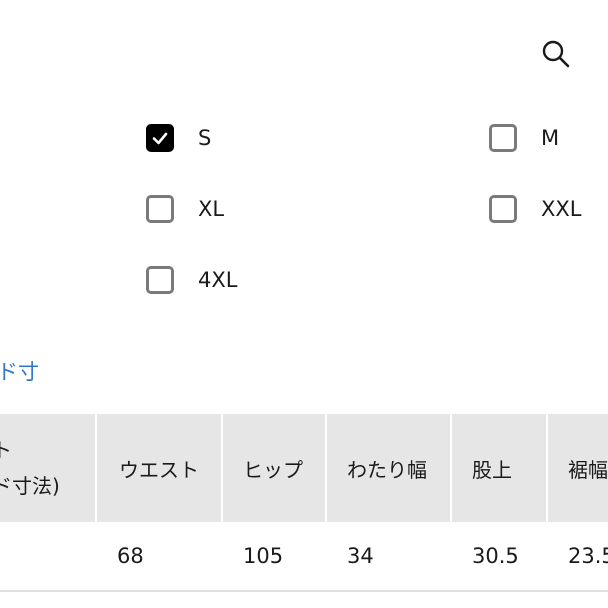 This screenshot has height=608, width=608. I want to click on size-guide-link: ド寸, so click(19, 371).